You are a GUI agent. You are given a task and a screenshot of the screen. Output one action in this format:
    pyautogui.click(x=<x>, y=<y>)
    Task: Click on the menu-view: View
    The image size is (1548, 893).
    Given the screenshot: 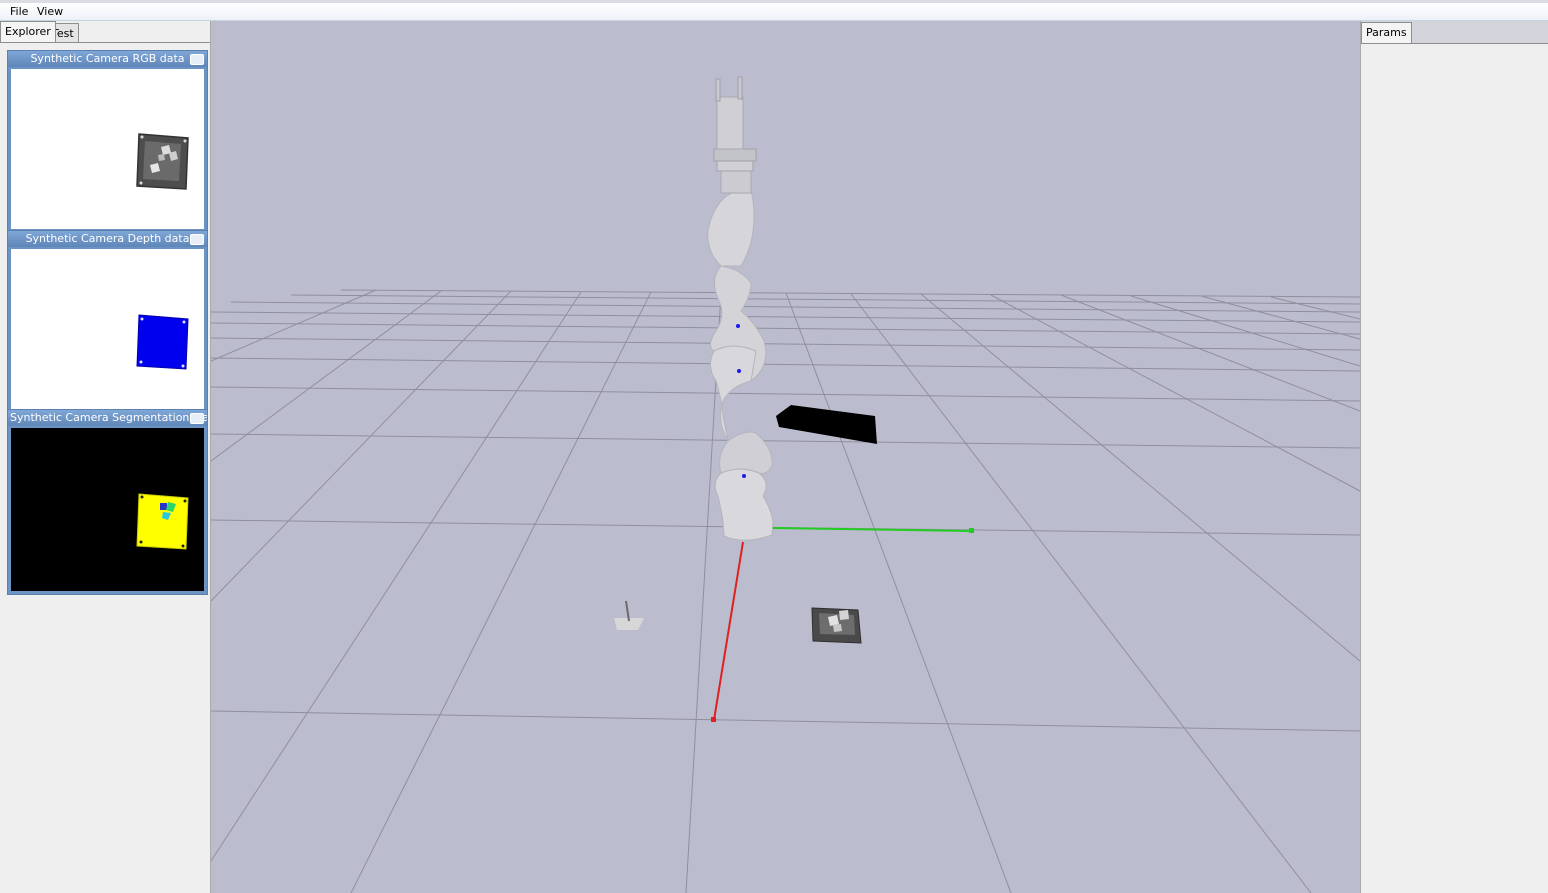 What is the action you would take?
    pyautogui.click(x=50, y=11)
    